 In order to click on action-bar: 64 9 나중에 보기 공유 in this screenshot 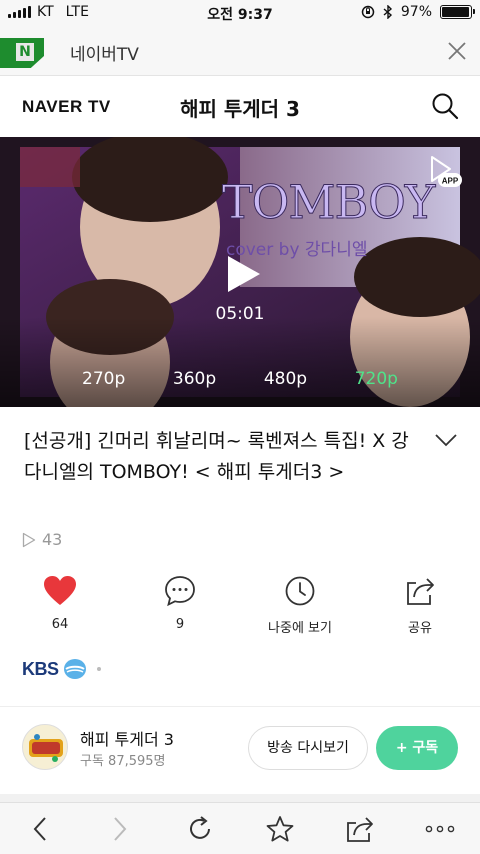, I will do `click(240, 605)`.